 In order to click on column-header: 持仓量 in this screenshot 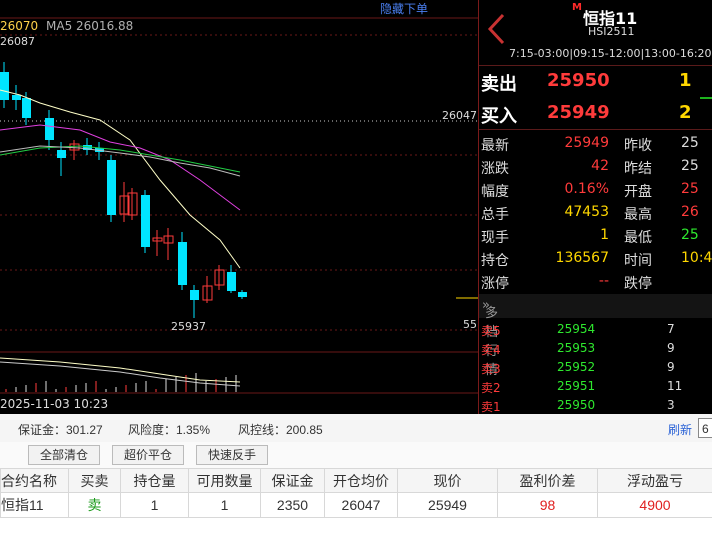, I will do `click(154, 480)`.